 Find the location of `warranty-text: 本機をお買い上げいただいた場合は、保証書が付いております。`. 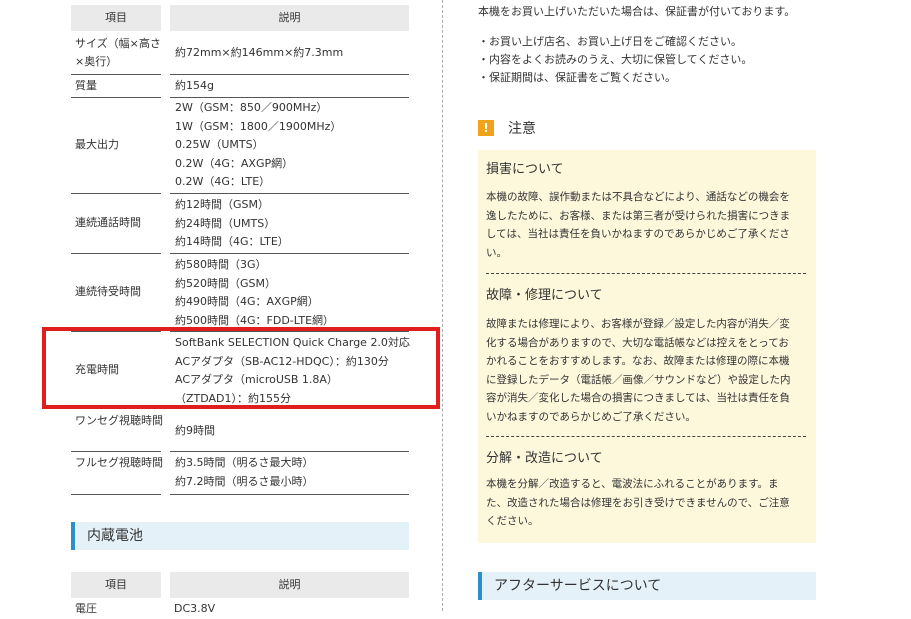

warranty-text: 本機をお買い上げいただいた場合は、保証書が付いております。 is located at coordinates (637, 11).